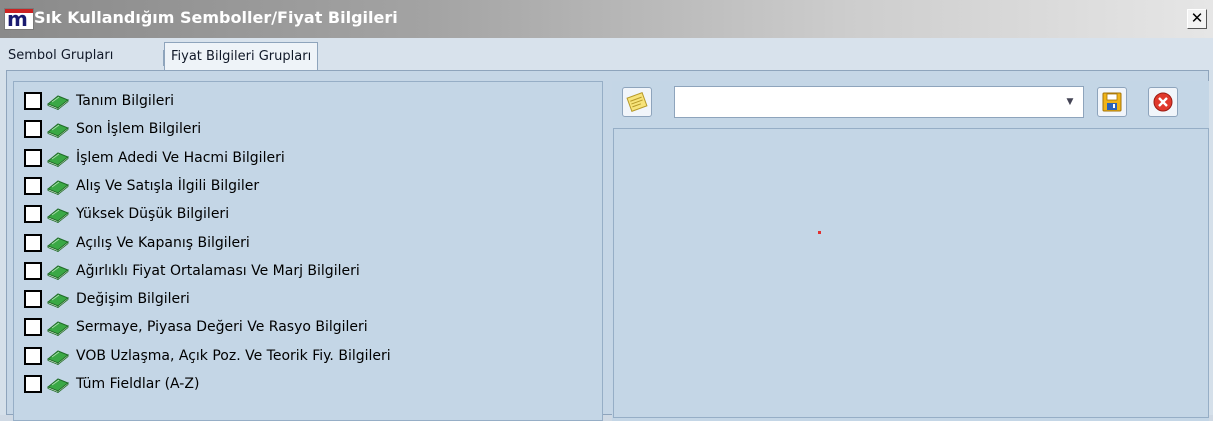 This screenshot has height=421, width=1213. I want to click on tree-item-label: Alış Ve Satışla İlgili Bilgiler, so click(168, 185).